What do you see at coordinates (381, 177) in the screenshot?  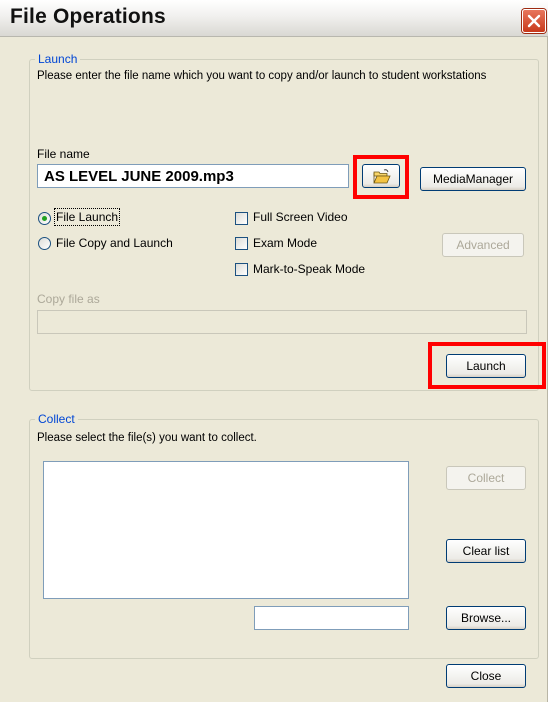 I see `browse-highlight` at bounding box center [381, 177].